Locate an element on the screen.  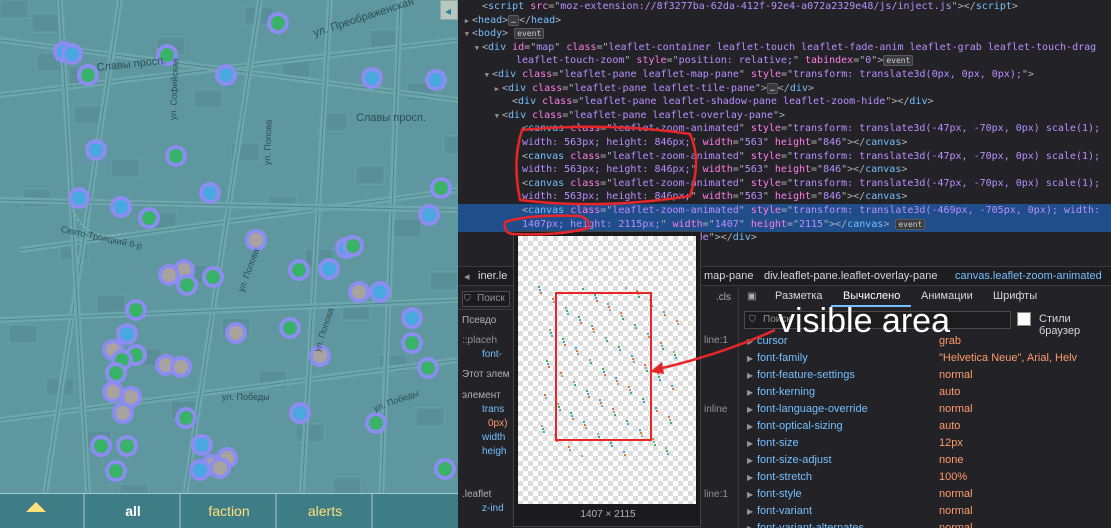
breadcrumb-item-current: canvas.leaflet-zoom-animated is located at coordinates (1028, 276).